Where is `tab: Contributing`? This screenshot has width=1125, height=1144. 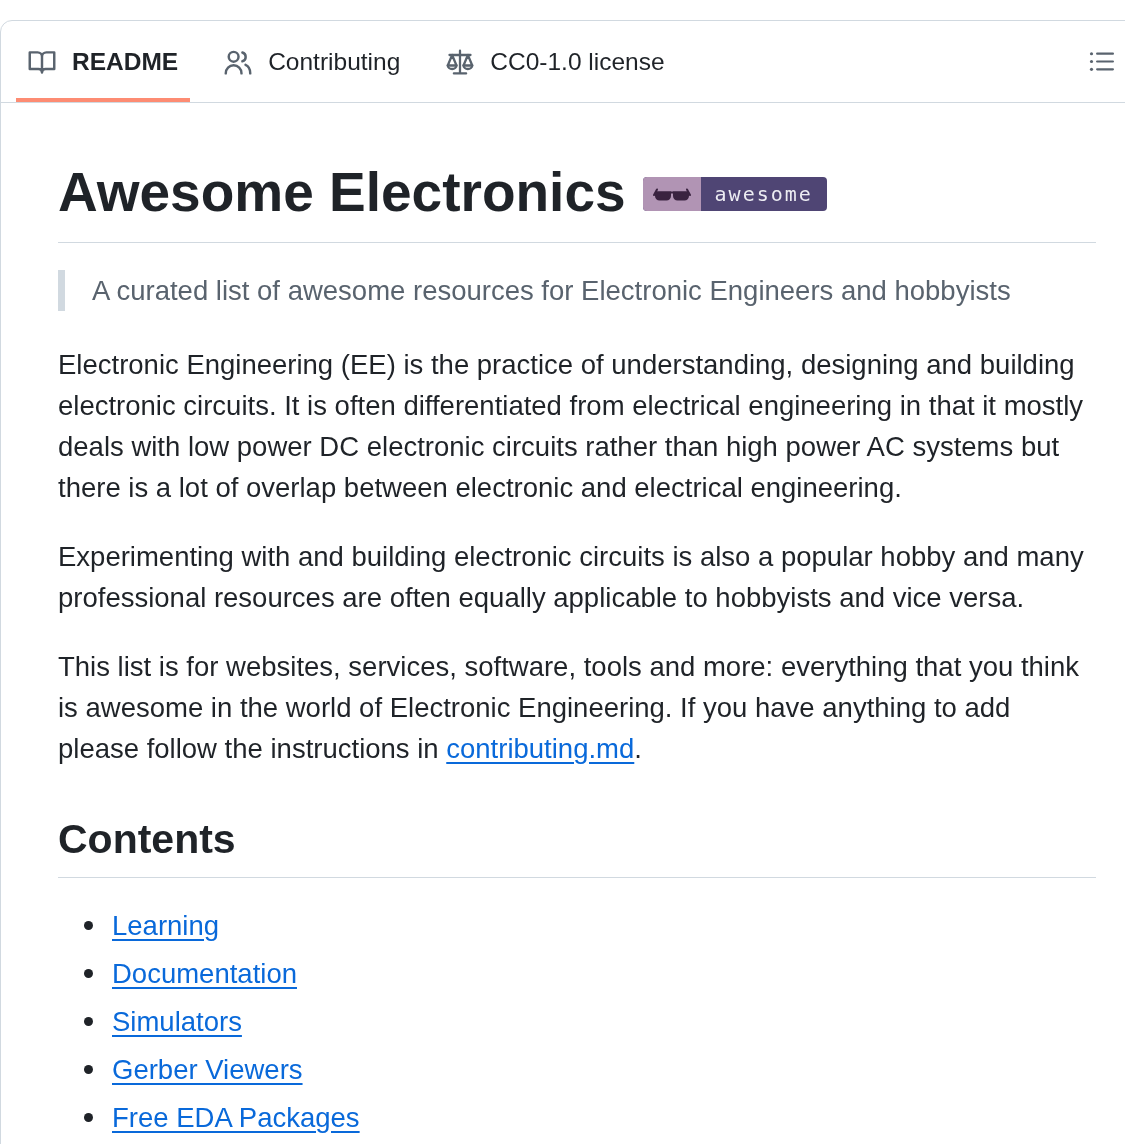 tab: Contributing is located at coordinates (312, 61).